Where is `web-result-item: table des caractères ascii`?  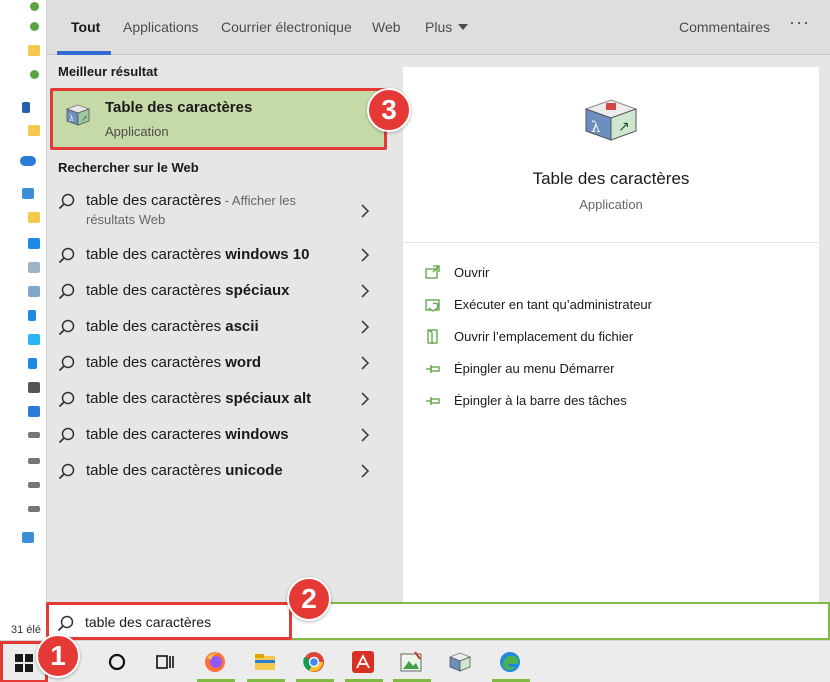 web-result-item: table des caractères ascii is located at coordinates (218, 328).